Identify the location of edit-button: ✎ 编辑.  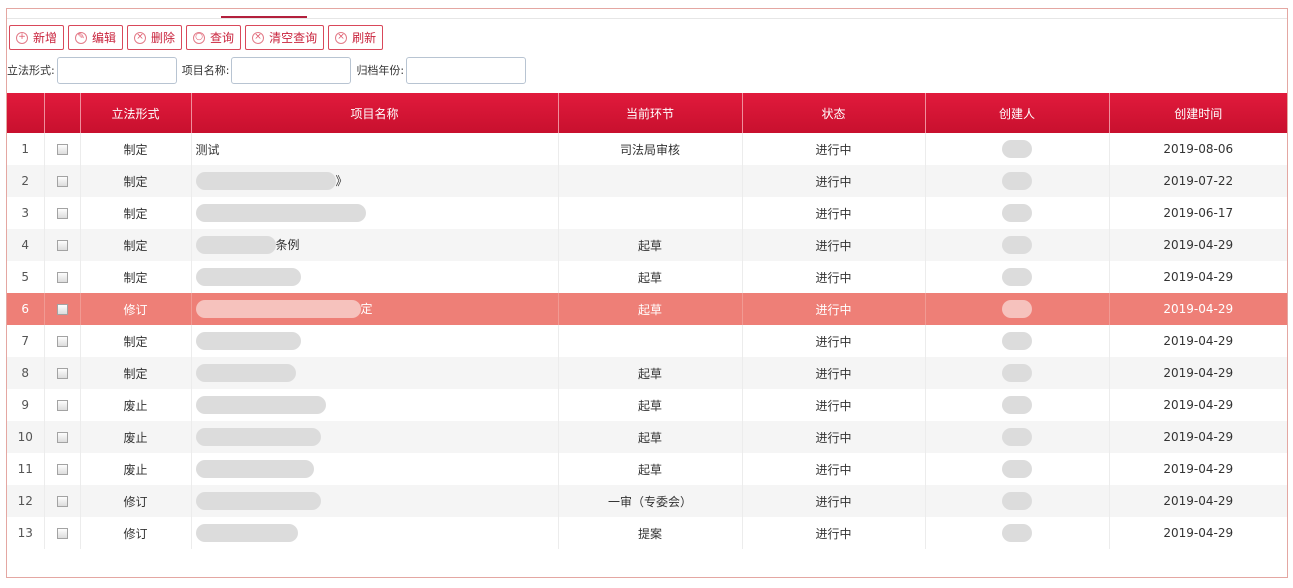
(96, 37).